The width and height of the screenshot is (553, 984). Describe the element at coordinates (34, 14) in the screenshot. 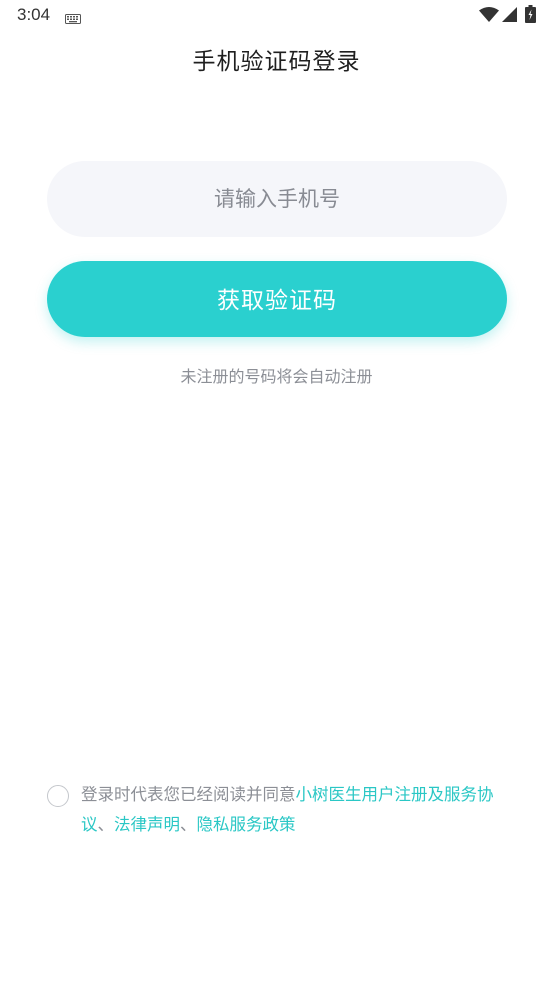

I see `status-time: 3:04` at that location.